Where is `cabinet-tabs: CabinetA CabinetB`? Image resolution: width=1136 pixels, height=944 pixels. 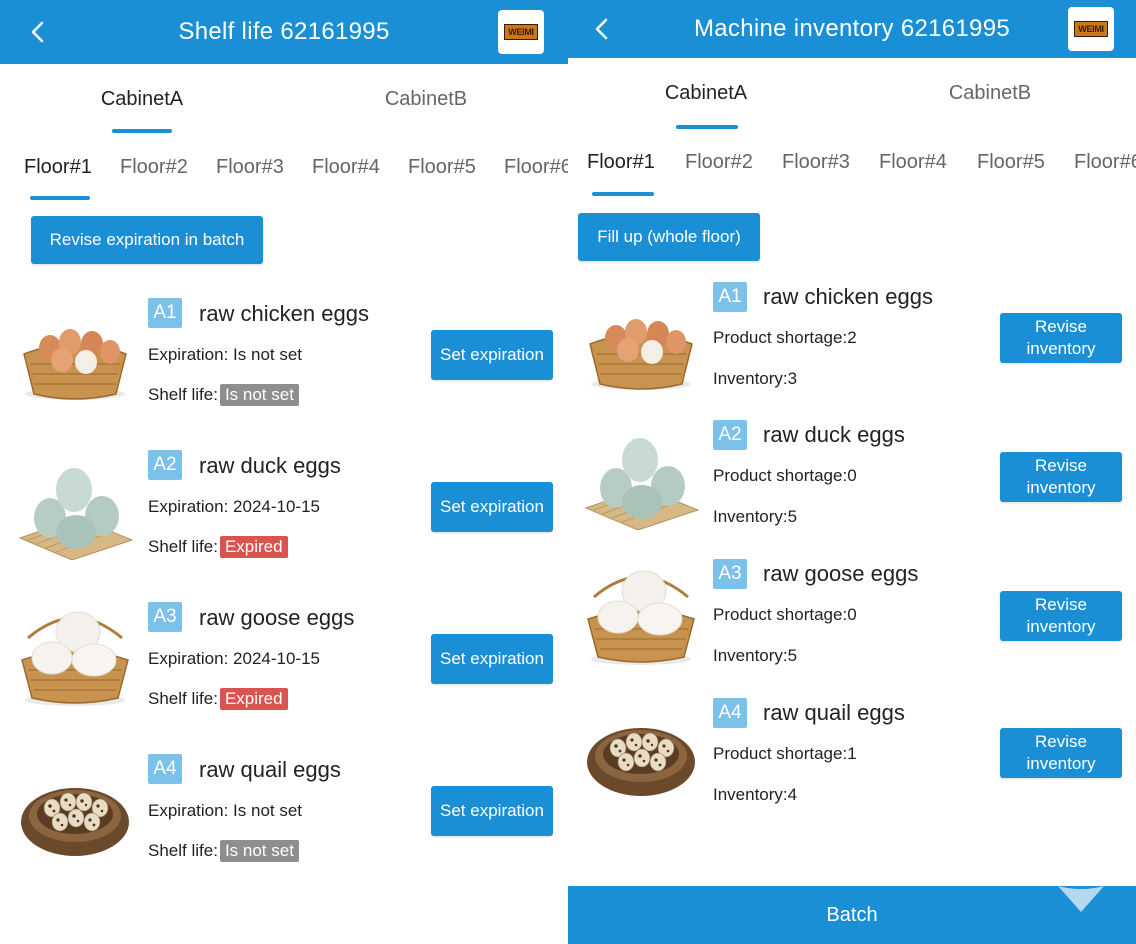
cabinet-tabs: CabinetA CabinetB is located at coordinates (284, 99).